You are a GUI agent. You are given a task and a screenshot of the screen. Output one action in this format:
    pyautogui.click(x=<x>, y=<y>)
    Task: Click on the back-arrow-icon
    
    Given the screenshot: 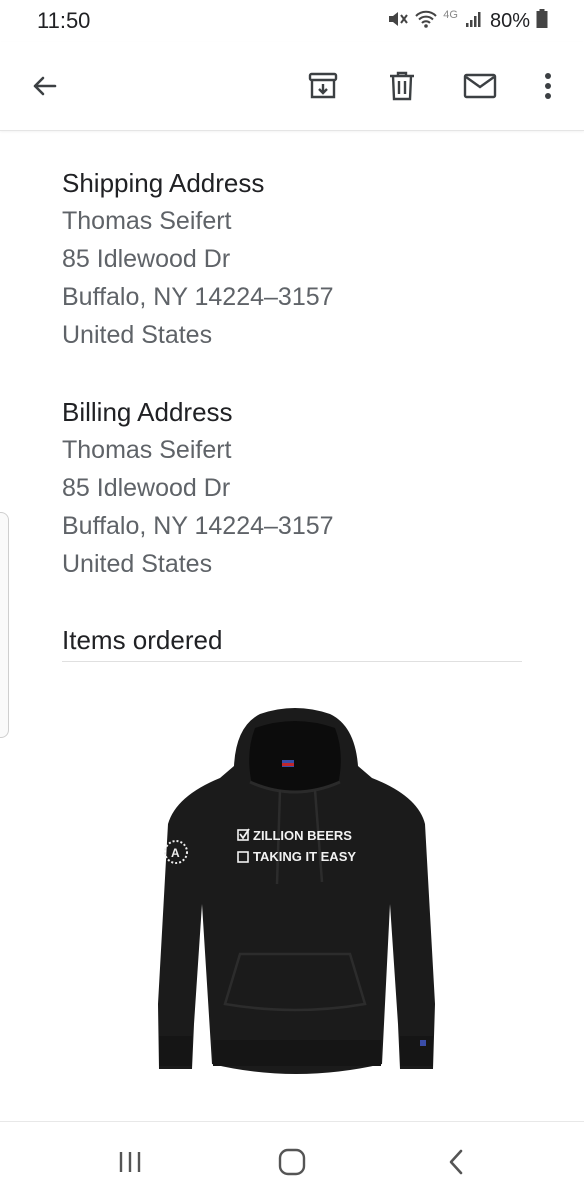 What is the action you would take?
    pyautogui.click(x=44, y=86)
    